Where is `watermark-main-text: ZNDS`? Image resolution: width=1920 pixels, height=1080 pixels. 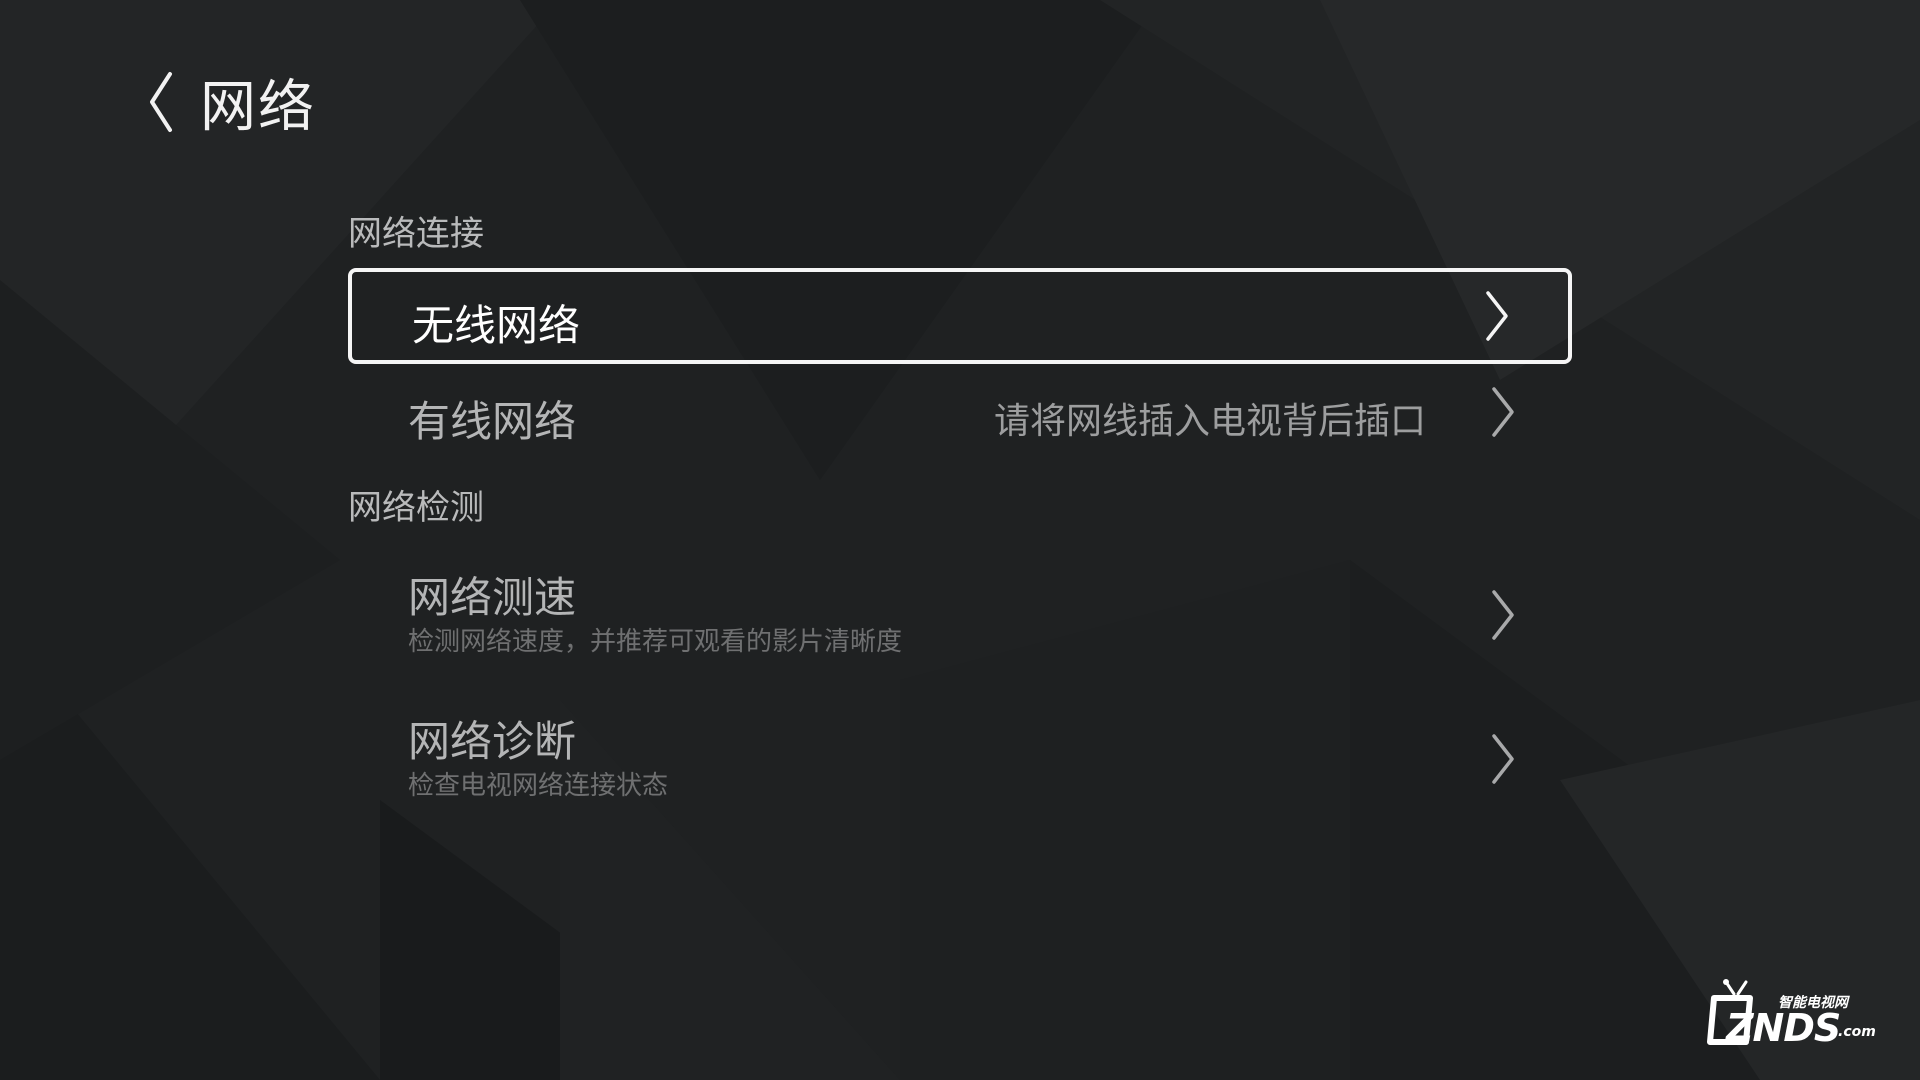
watermark-main-text: ZNDS is located at coordinates (1783, 1028).